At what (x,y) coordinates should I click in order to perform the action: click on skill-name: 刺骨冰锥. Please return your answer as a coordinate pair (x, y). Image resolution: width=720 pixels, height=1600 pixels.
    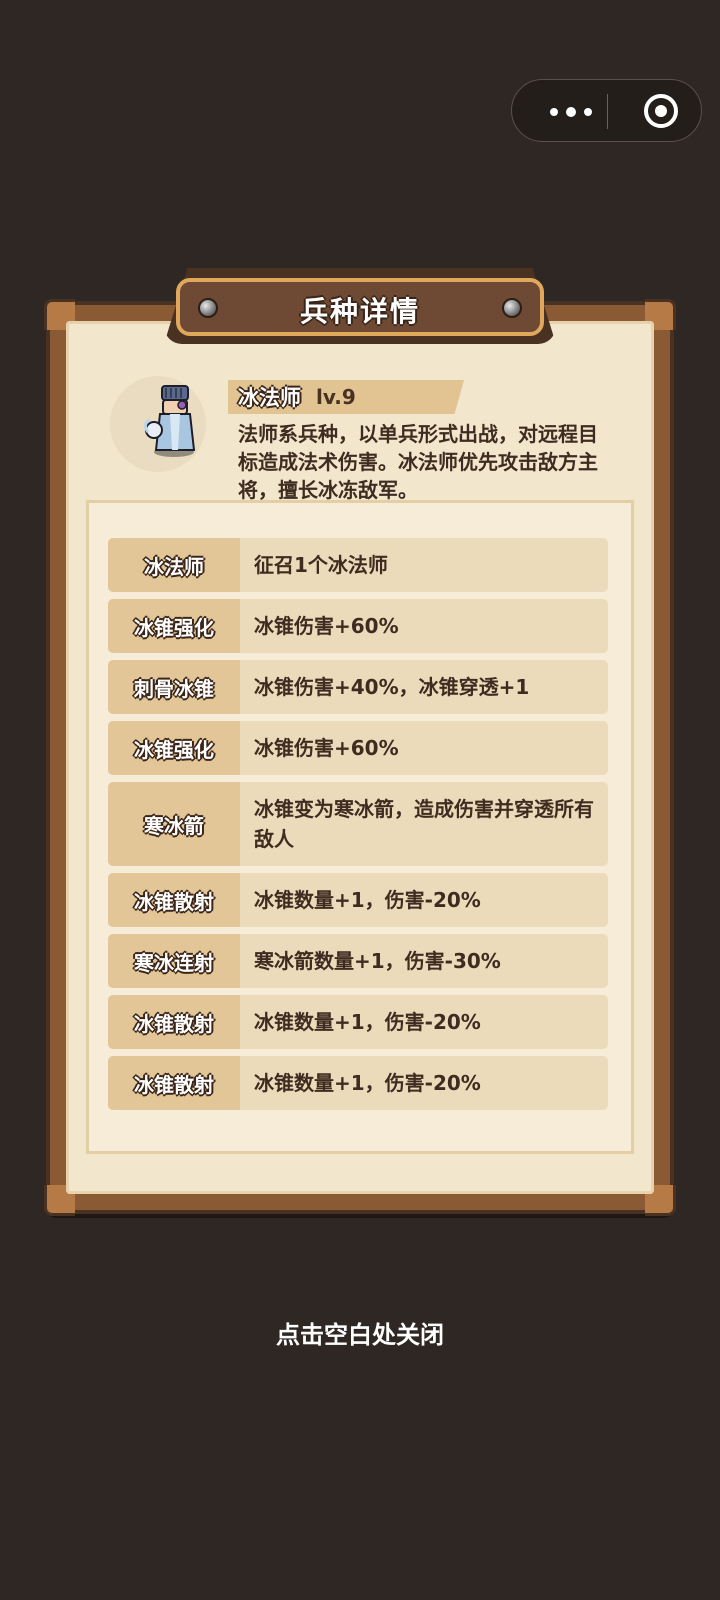
    Looking at the image, I should click on (174, 687).